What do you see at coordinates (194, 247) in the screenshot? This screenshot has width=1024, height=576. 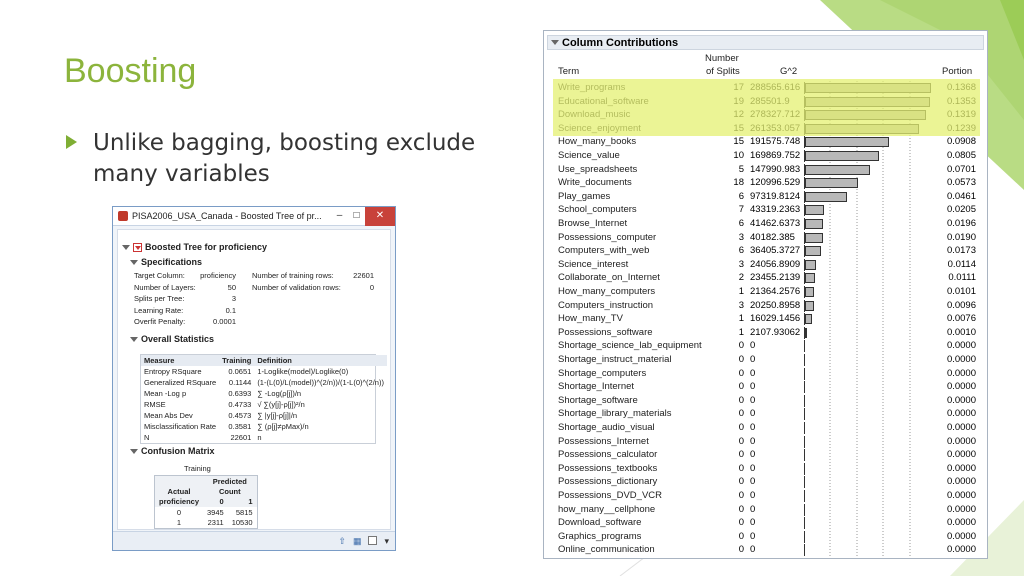 I see `report-header: Boosted Tree for proficiency` at bounding box center [194, 247].